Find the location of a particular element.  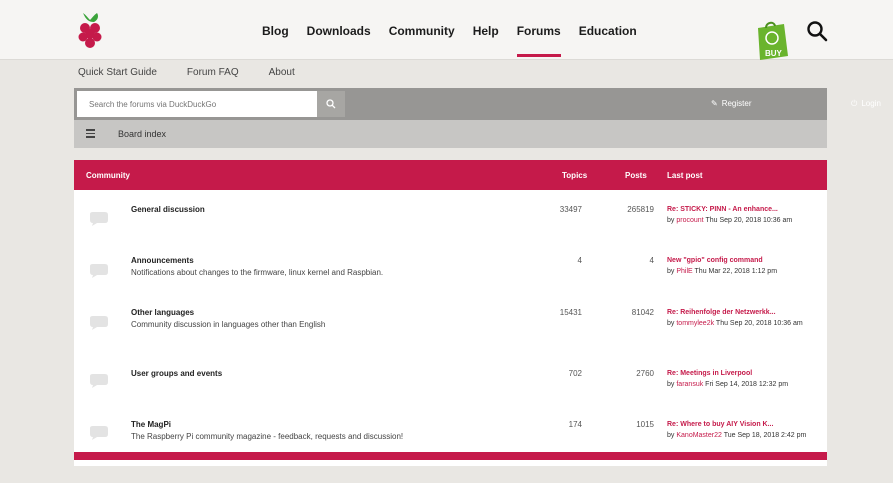

breadcrumb-board-index: Board index is located at coordinates (142, 134).